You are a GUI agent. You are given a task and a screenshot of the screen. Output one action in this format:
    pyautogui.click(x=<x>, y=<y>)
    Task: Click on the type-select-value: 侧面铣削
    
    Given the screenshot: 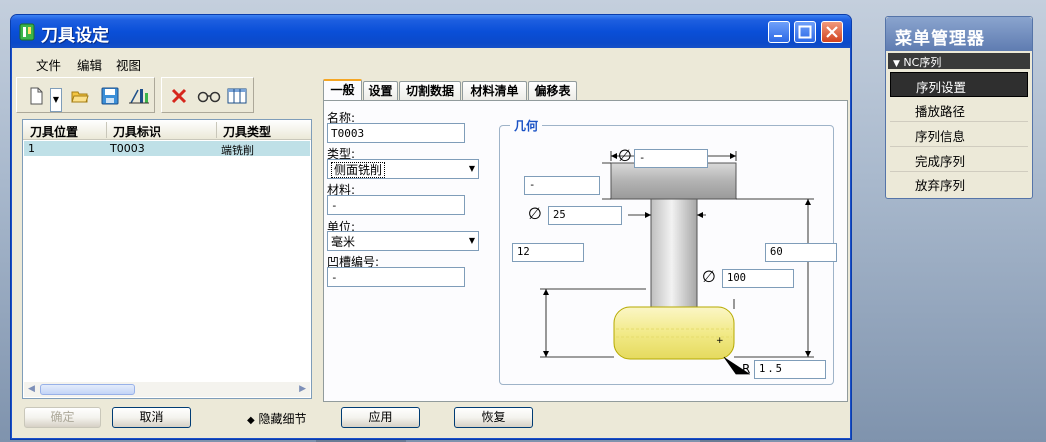 What is the action you would take?
    pyautogui.click(x=358, y=170)
    